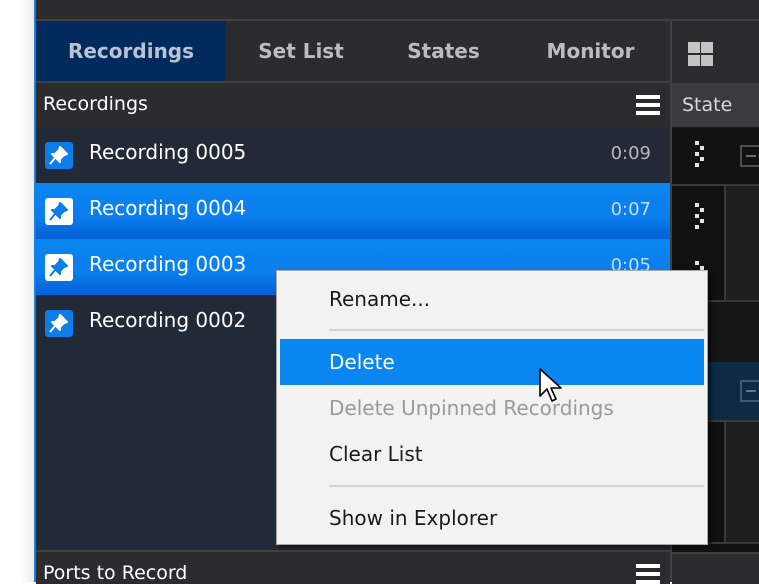  What do you see at coordinates (362, 362) in the screenshot?
I see `menu-item-label: Delete` at bounding box center [362, 362].